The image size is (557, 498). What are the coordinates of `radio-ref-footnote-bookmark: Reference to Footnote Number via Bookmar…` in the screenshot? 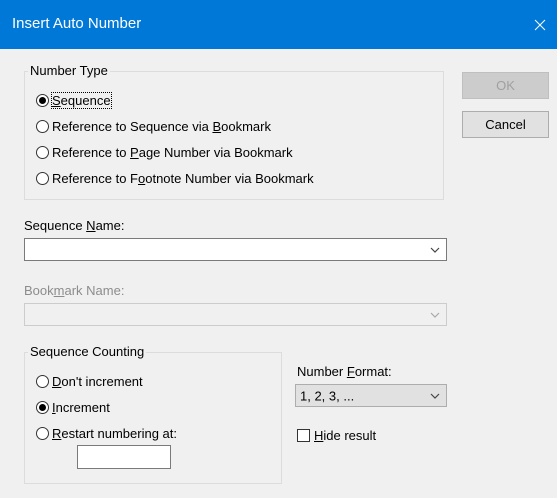 It's located at (175, 178).